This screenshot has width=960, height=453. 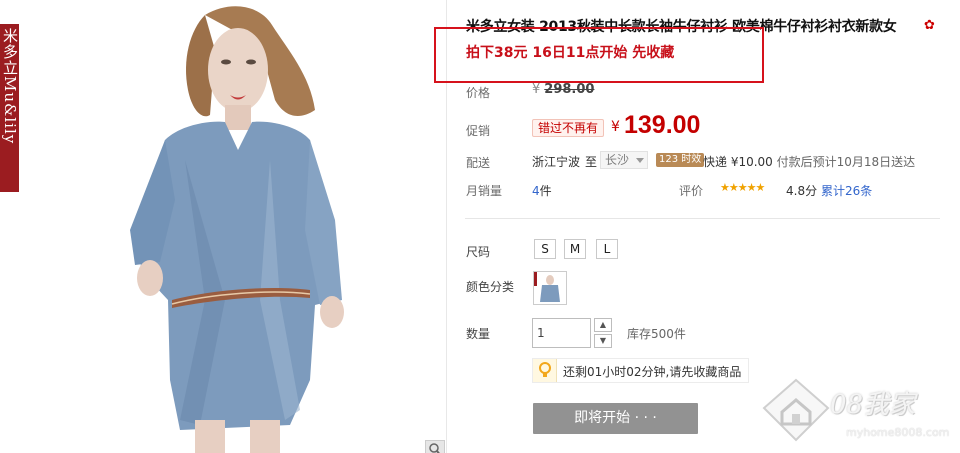 What do you see at coordinates (742, 187) in the screenshot?
I see `rating-stars-icon: ★★★★★` at bounding box center [742, 187].